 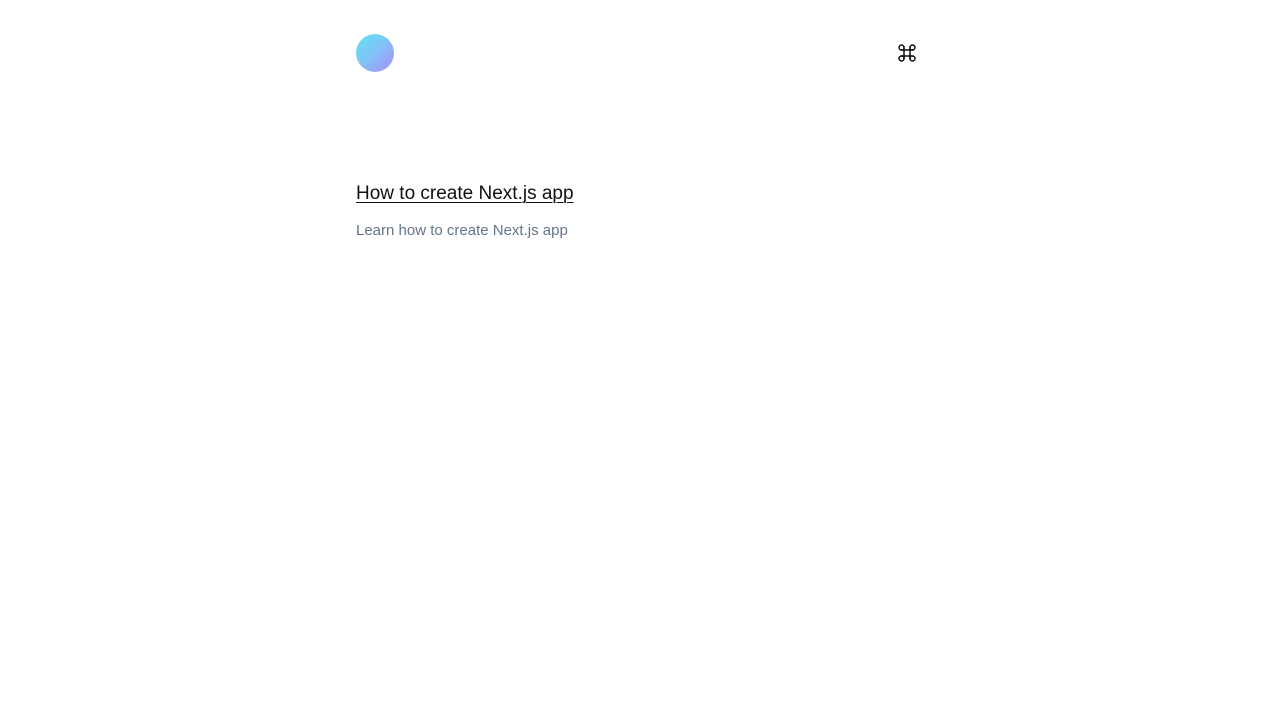 I want to click on post-title-link: How to create Next.js app, so click(x=465, y=194).